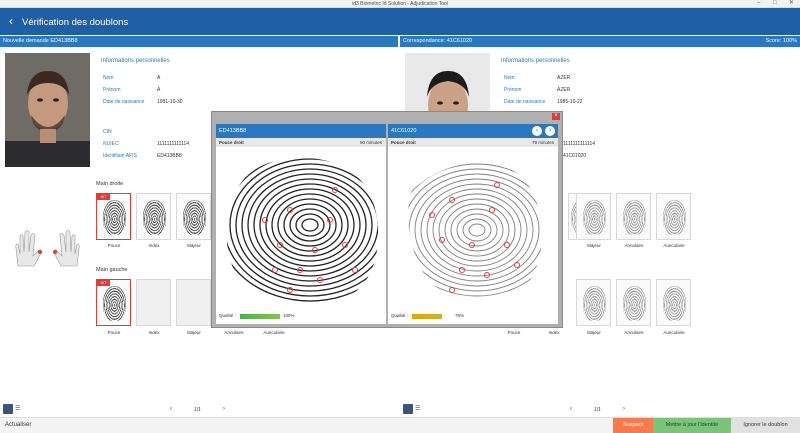  Describe the element at coordinates (758, 3) in the screenshot. I see `minimize-button: –` at that location.